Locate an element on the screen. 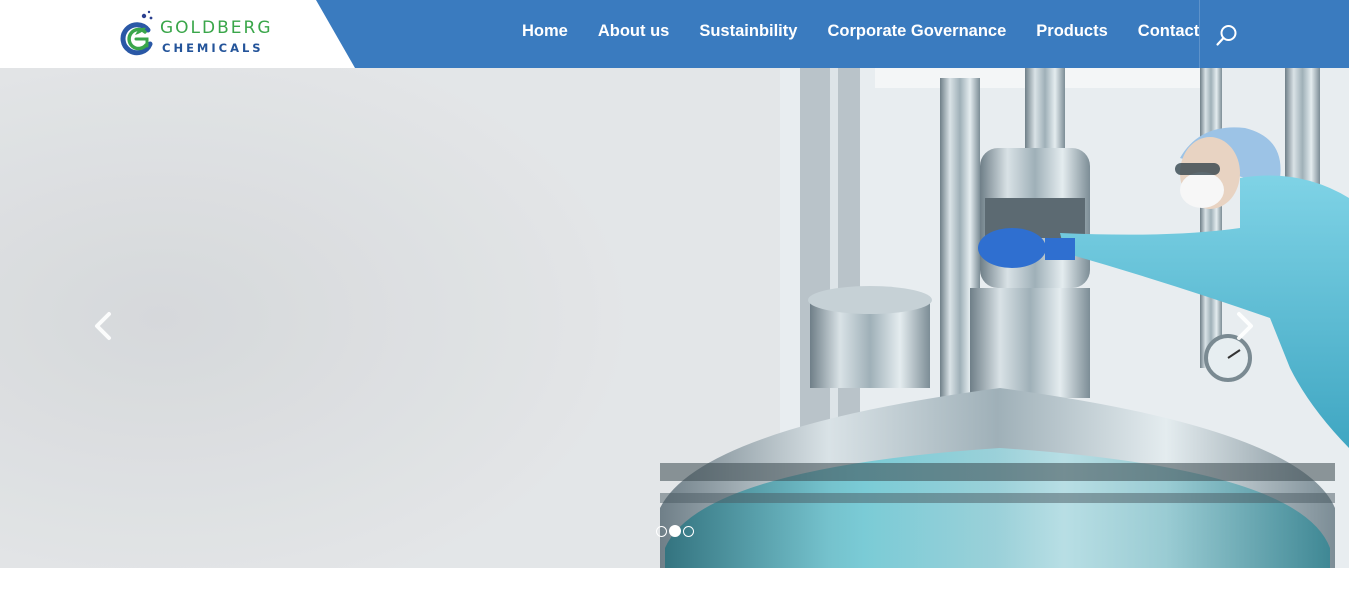 This screenshot has height=600, width=1349. slider-pagination is located at coordinates (675, 531).